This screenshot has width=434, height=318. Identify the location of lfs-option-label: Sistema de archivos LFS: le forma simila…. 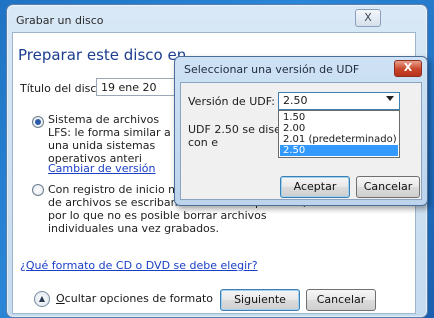
(109, 139).